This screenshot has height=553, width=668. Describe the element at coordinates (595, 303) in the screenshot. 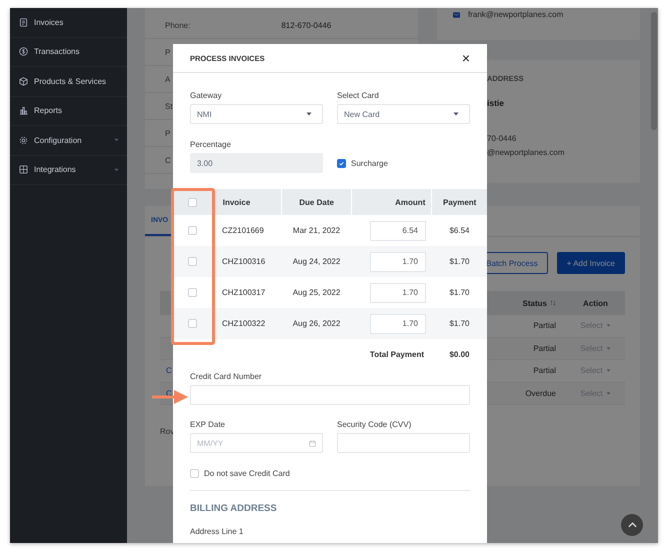

I see `column-header: Action` at that location.